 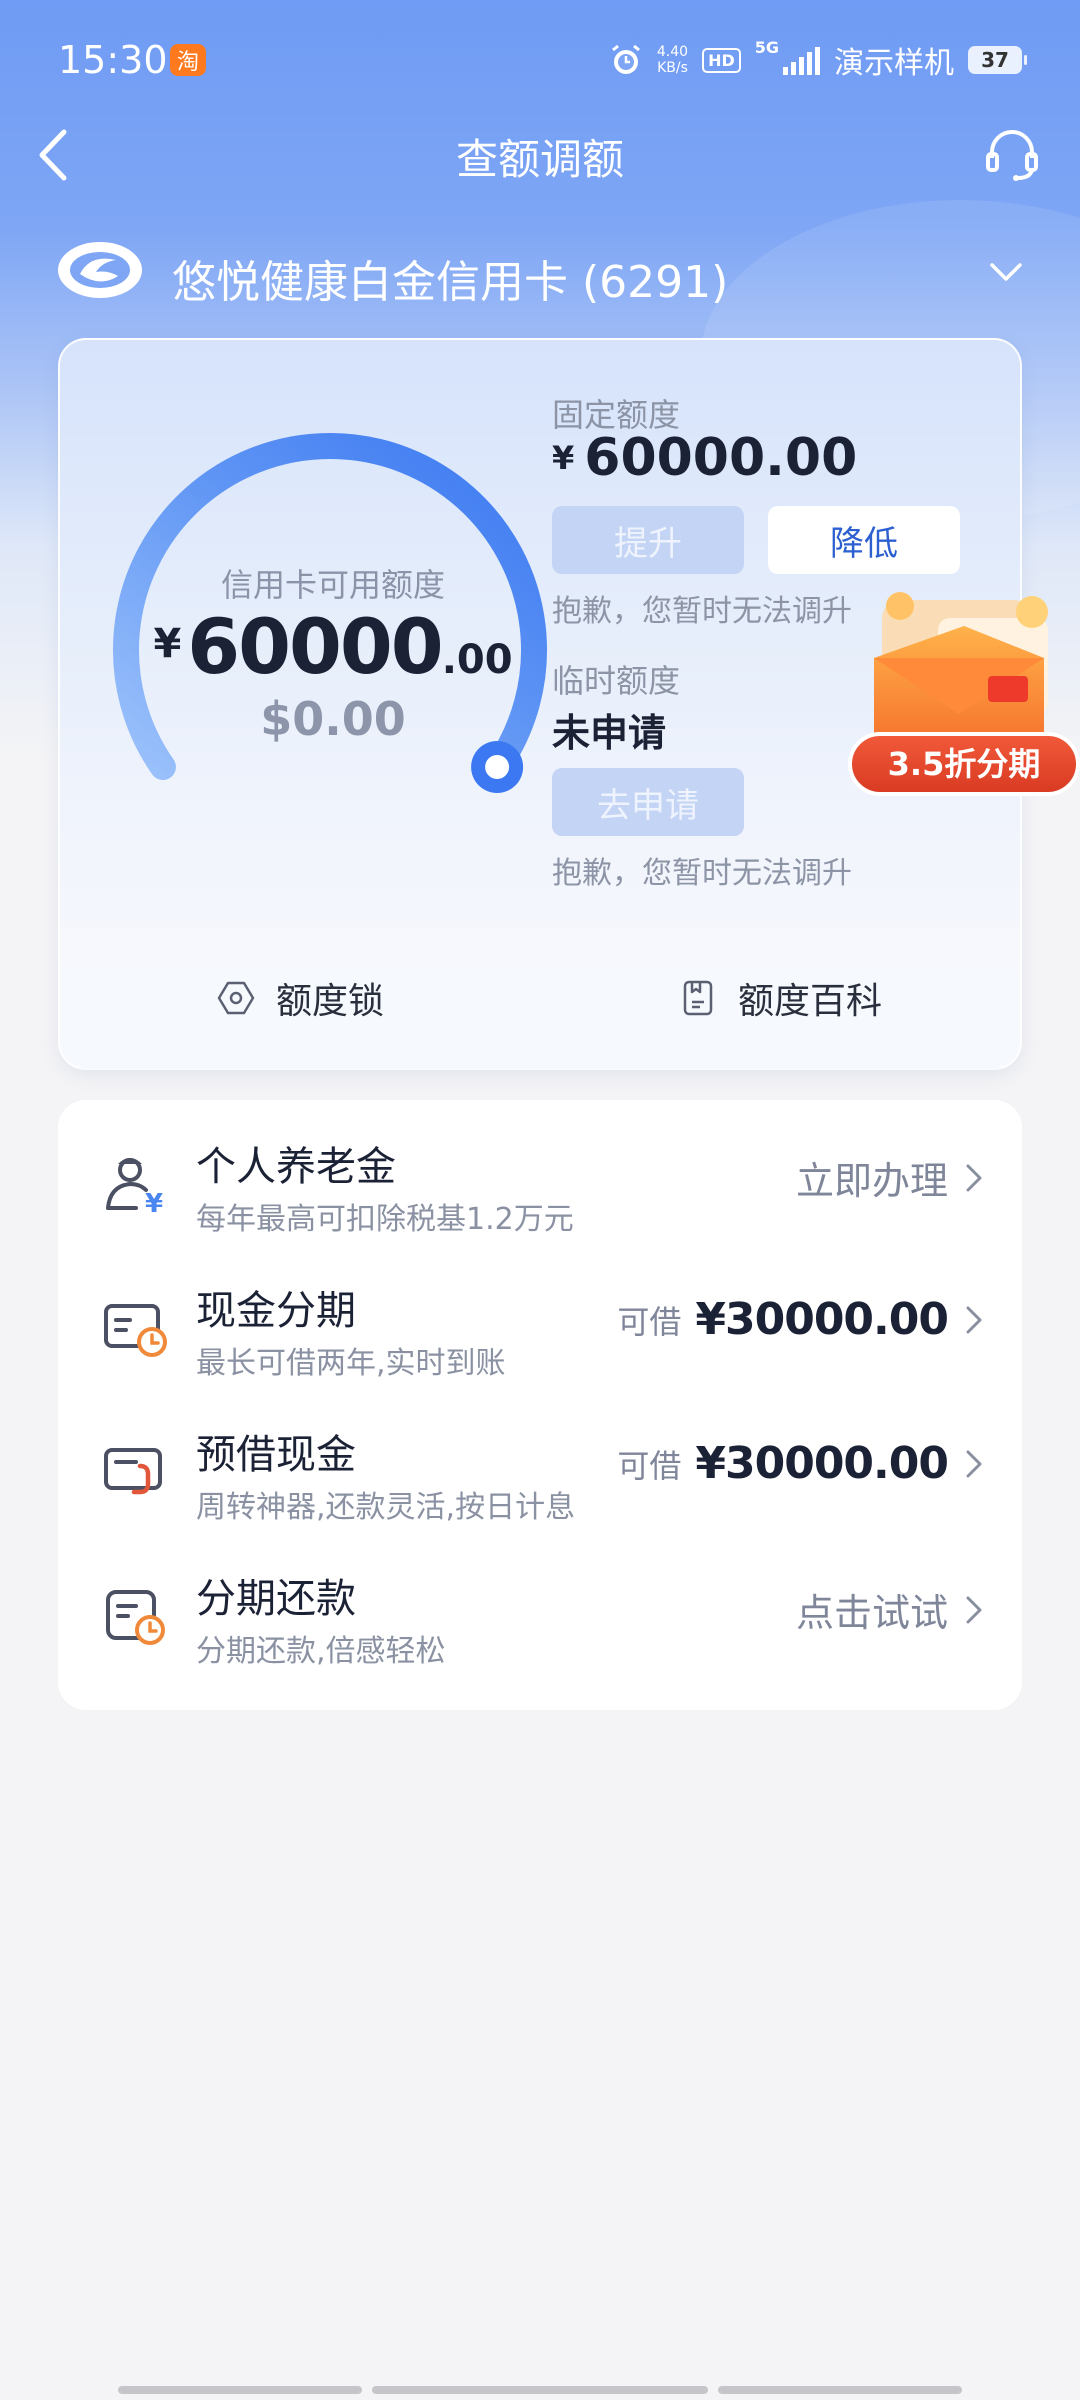 What do you see at coordinates (351, 1363) in the screenshot?
I see `service-subtitle: 最长可借两年,实时到账` at bounding box center [351, 1363].